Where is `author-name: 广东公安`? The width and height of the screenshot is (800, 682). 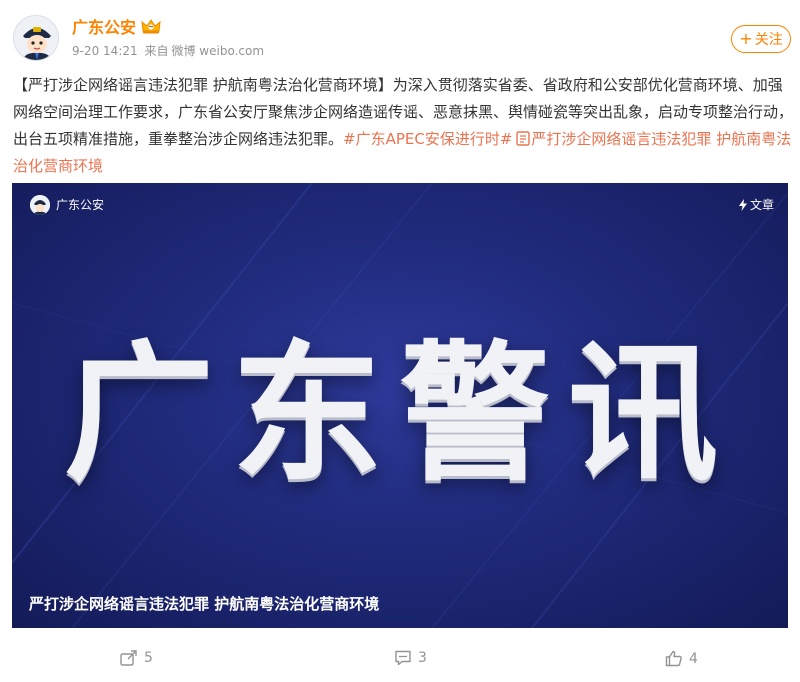 author-name: 广东公安 is located at coordinates (104, 26).